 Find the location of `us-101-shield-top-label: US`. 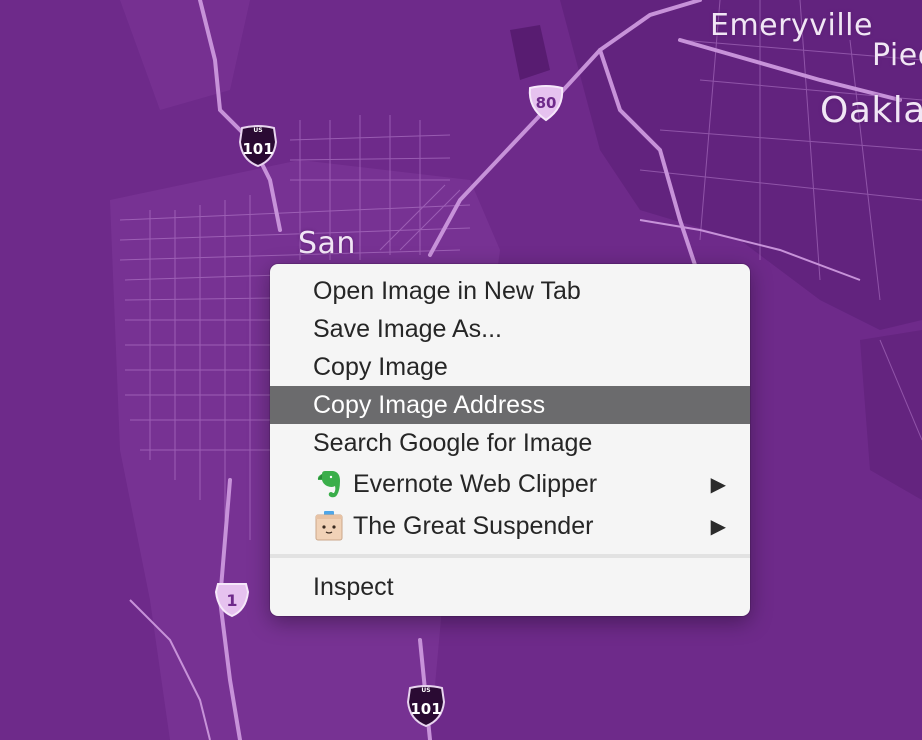

us-101-shield-top-label: US is located at coordinates (258, 130).